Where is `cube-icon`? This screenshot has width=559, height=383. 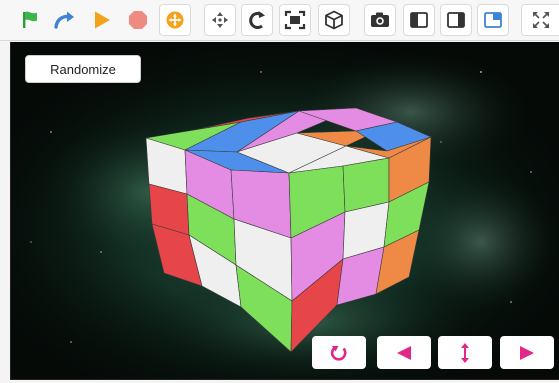
cube-icon is located at coordinates (334, 20).